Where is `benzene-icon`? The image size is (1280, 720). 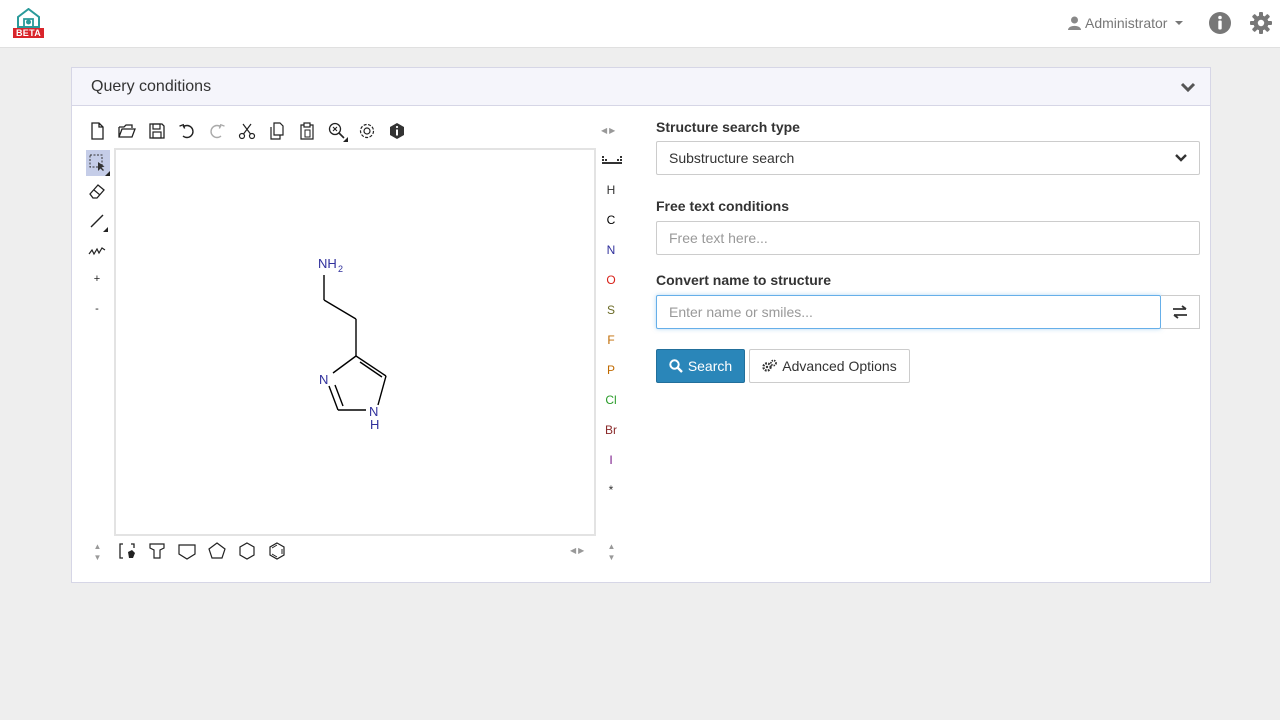 benzene-icon is located at coordinates (277, 551).